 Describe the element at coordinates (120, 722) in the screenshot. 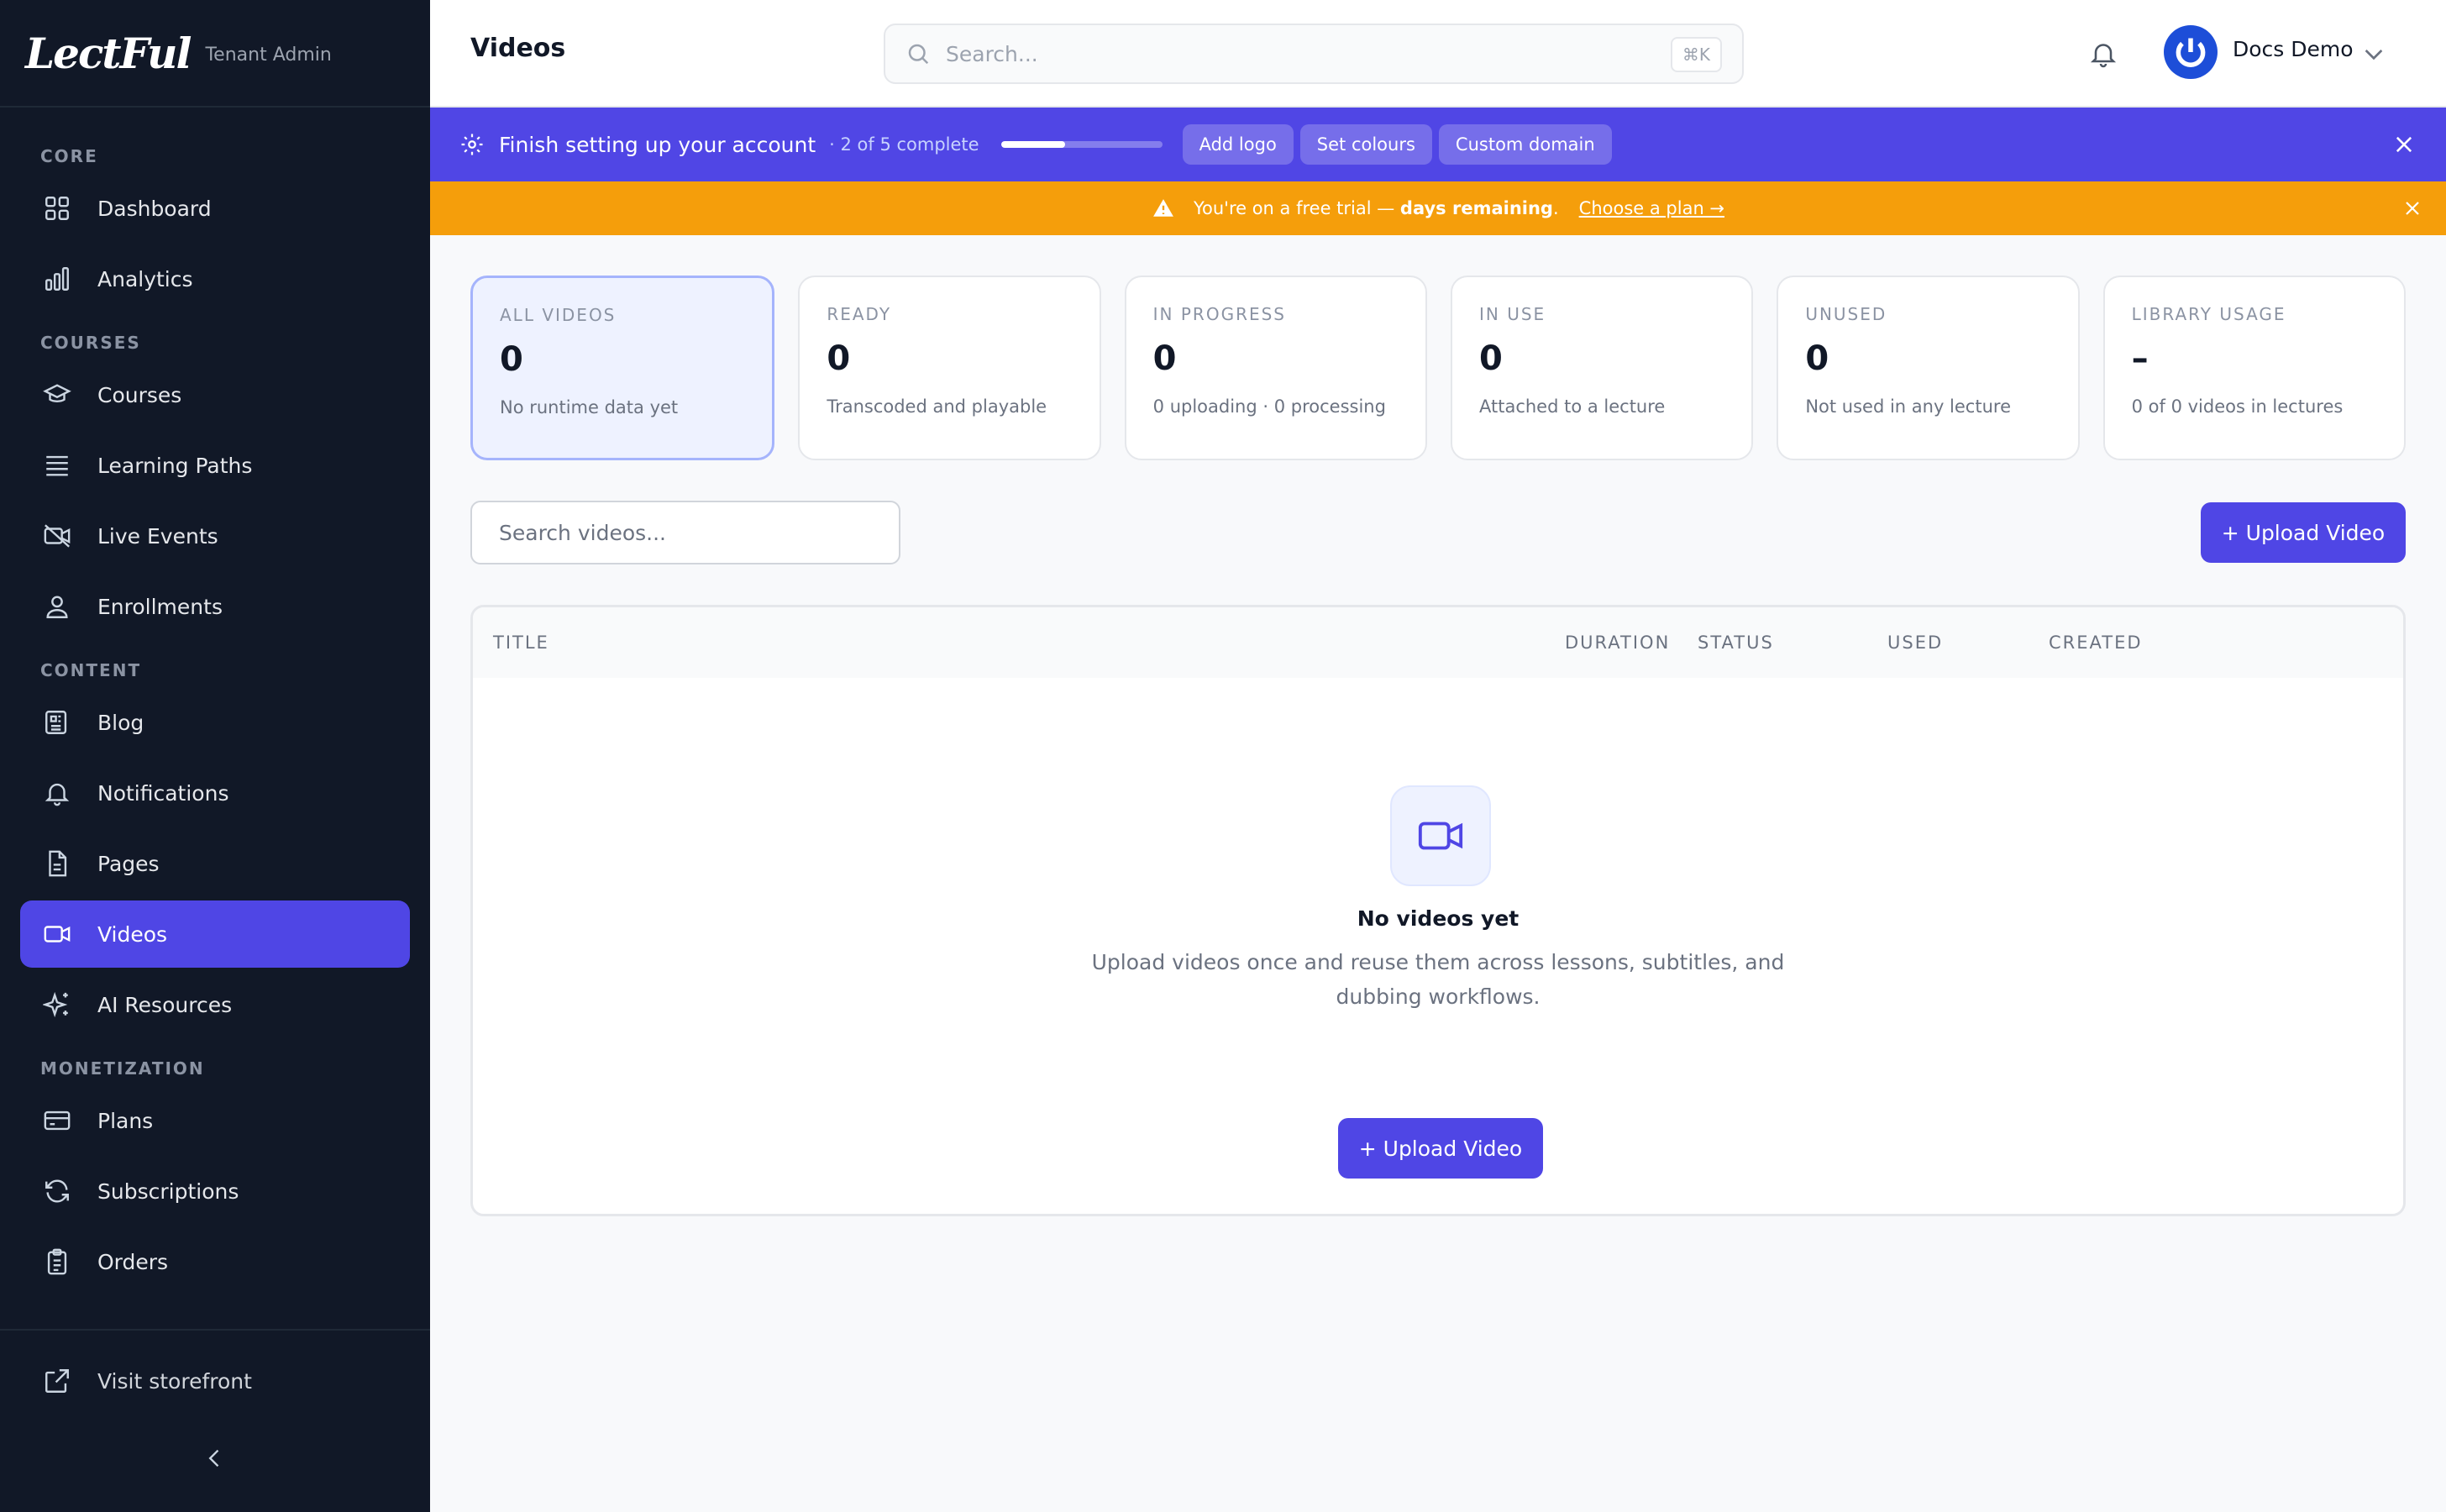

I see `sidebar-item-label: Blog` at that location.